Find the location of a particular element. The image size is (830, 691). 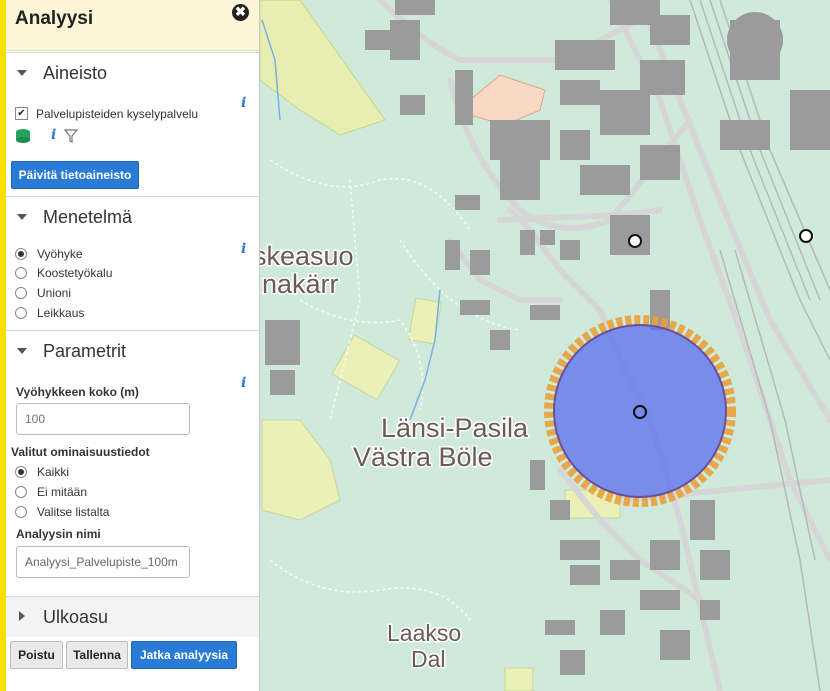

zone-size-label: Vyöhykkeen koko (m) is located at coordinates (77, 392).